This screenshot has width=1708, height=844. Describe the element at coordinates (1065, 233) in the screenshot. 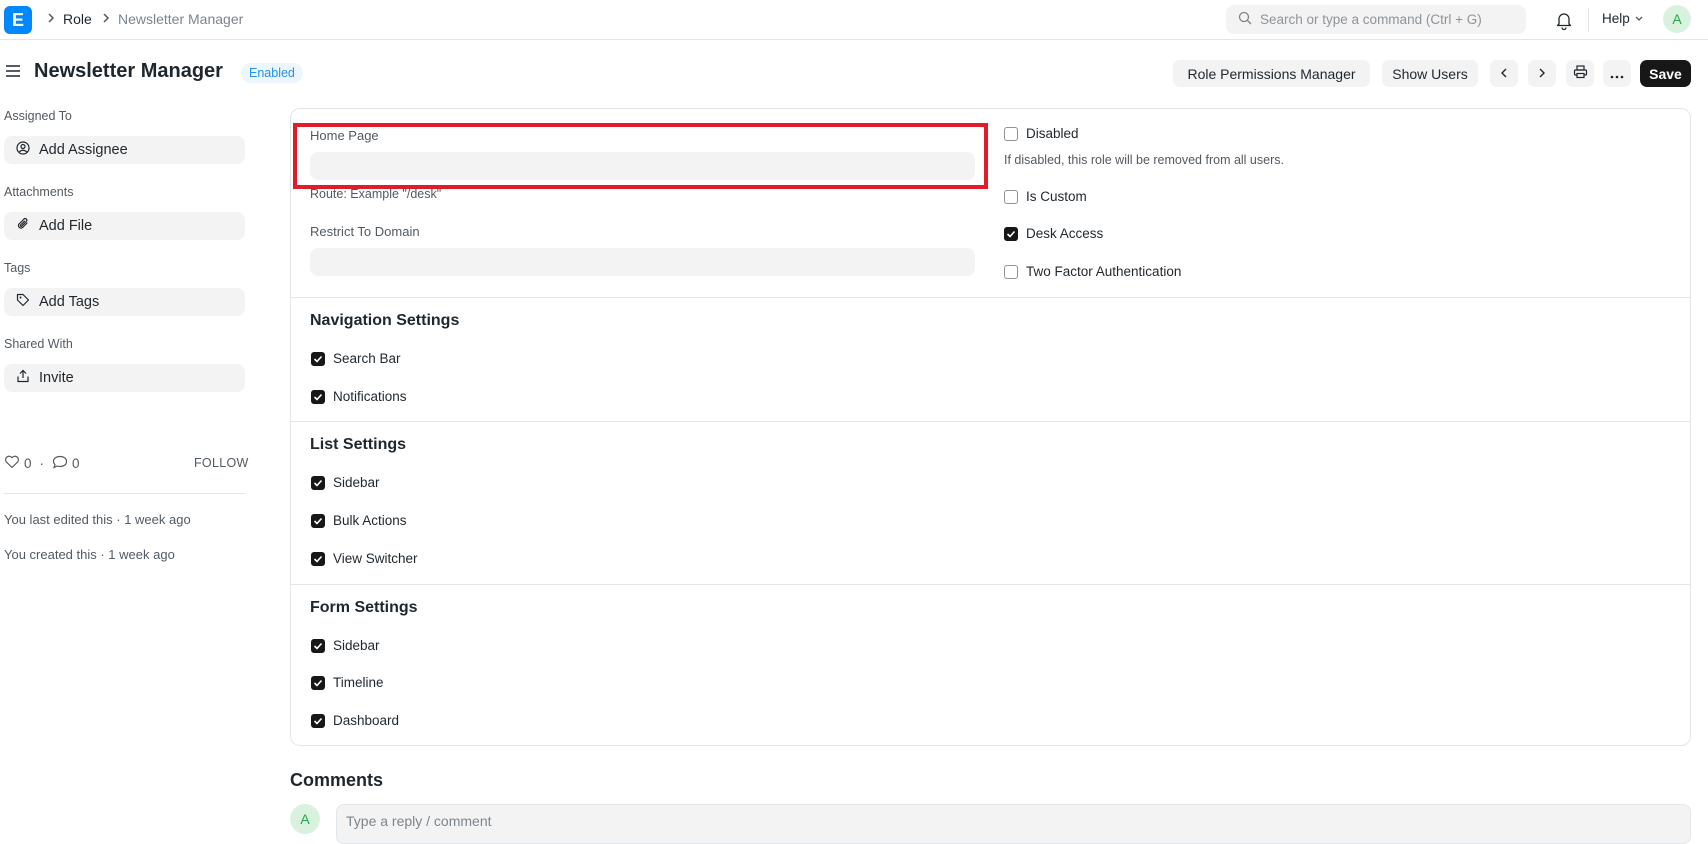

I see `desk-access-label: Desk Access` at that location.